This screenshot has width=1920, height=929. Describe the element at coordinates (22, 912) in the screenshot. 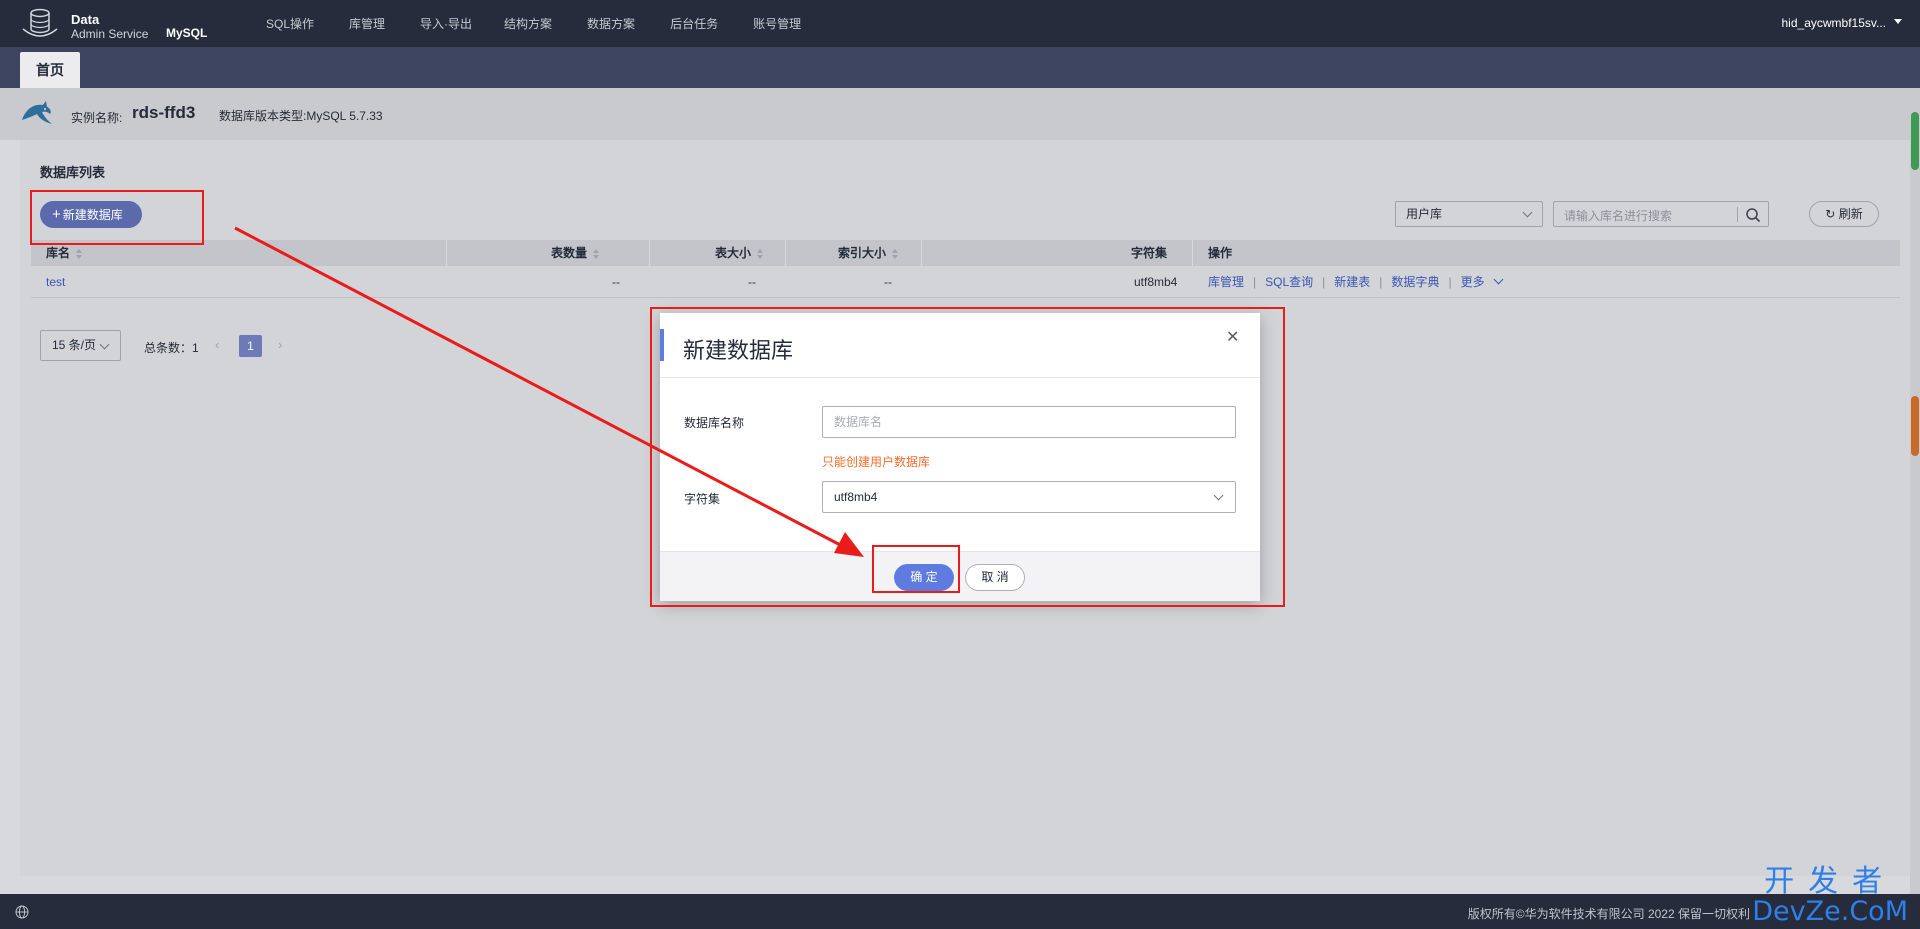

I see `globe-icon` at that location.